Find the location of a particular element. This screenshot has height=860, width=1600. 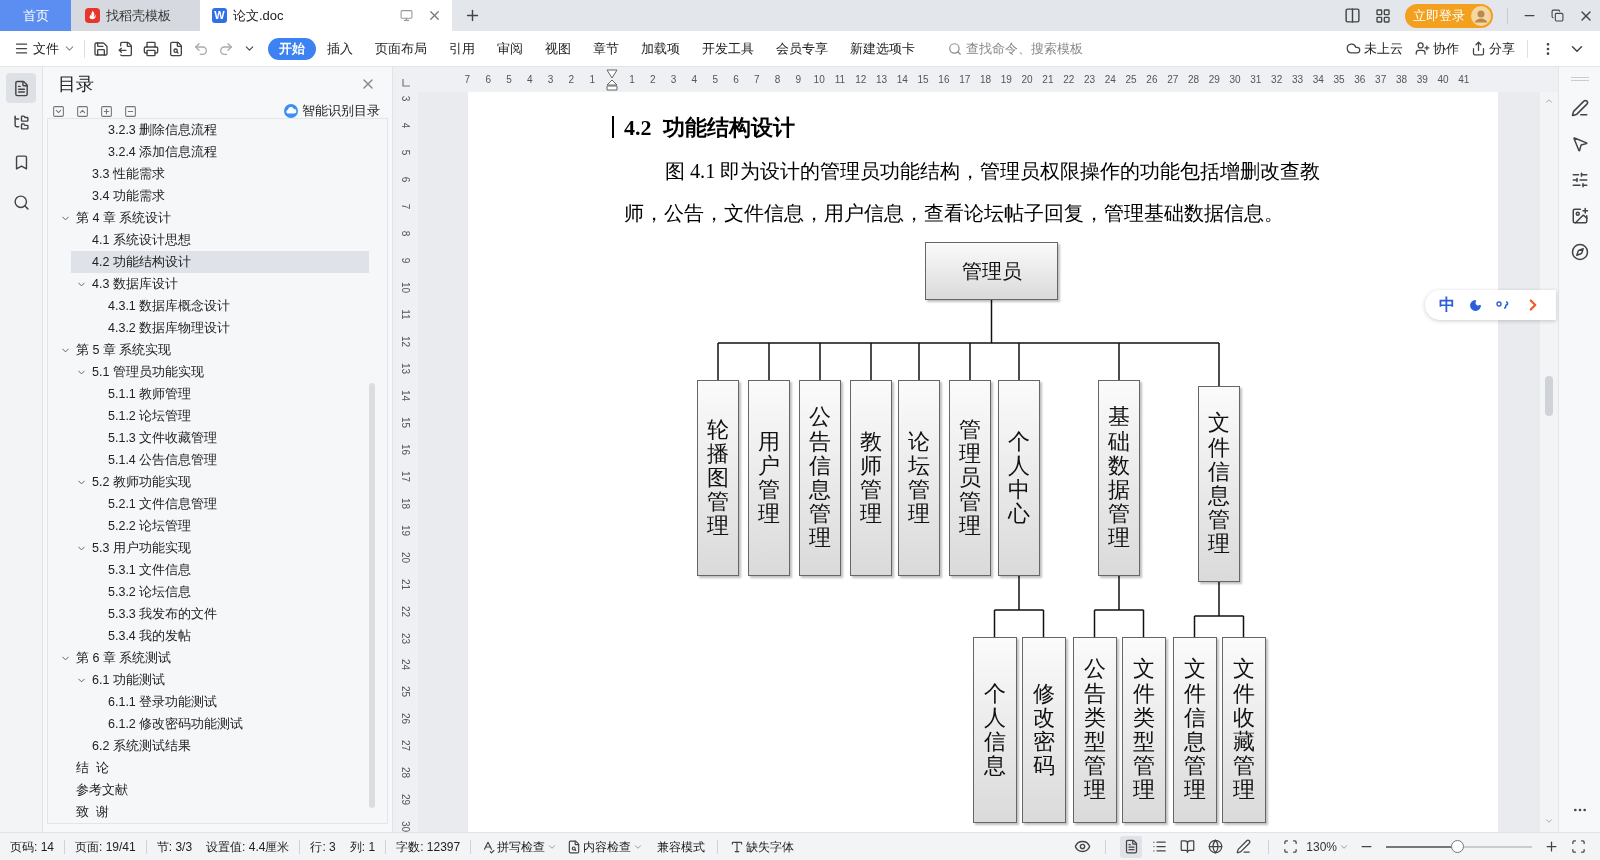

toc-item: 4.3.1 数据库概念设计 is located at coordinates (220, 306).